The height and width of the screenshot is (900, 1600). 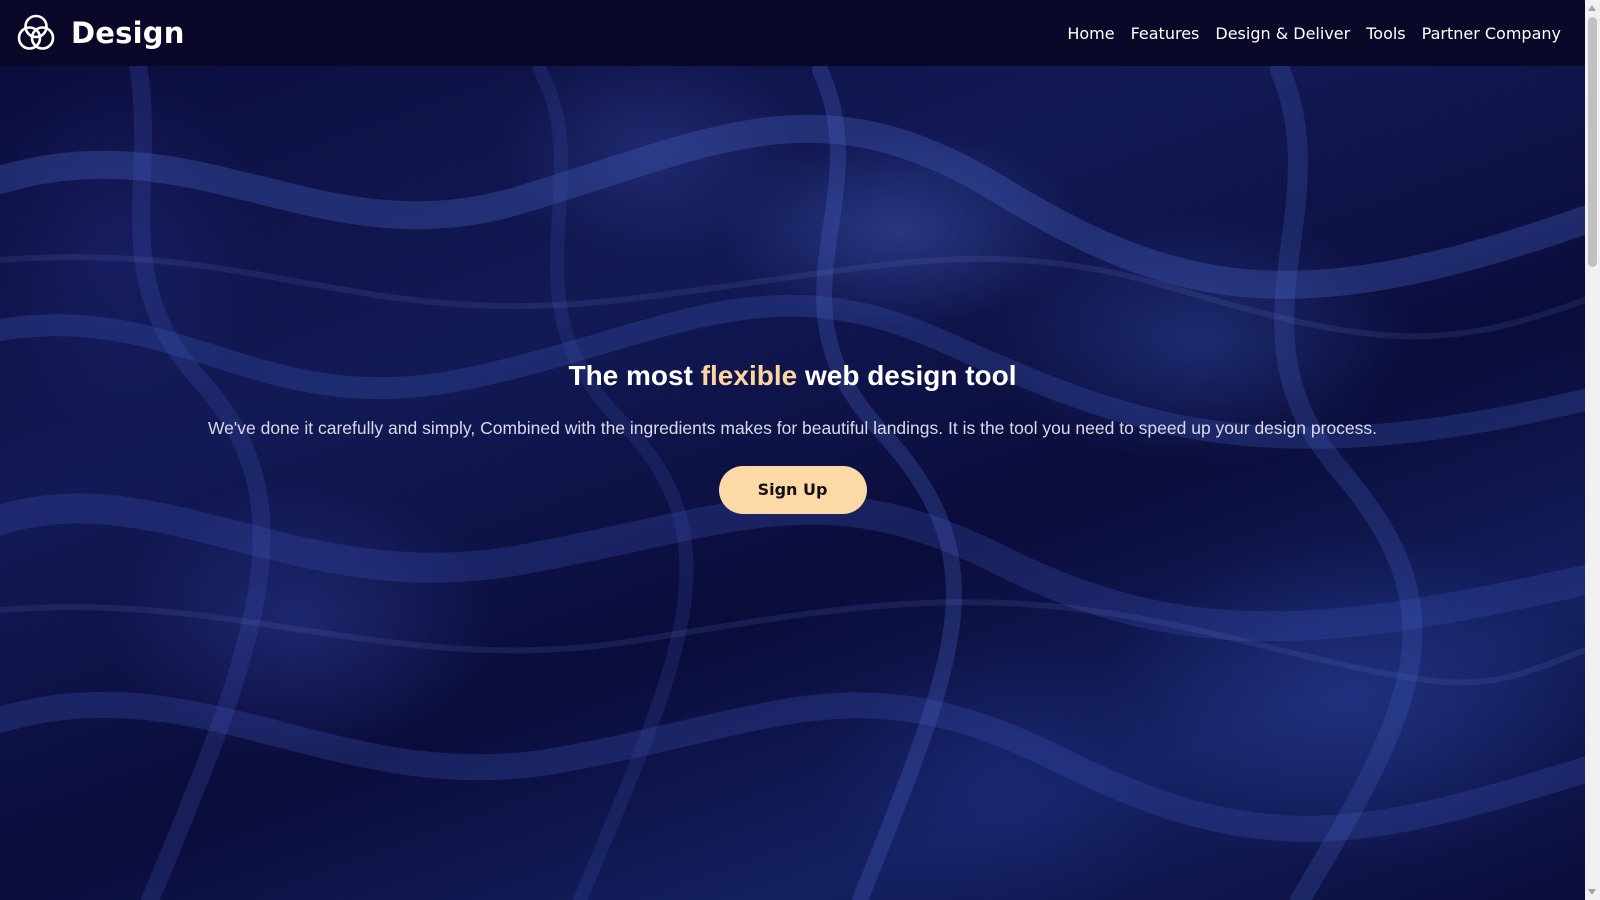 I want to click on headline-accent-word: flexible, so click(x=749, y=375).